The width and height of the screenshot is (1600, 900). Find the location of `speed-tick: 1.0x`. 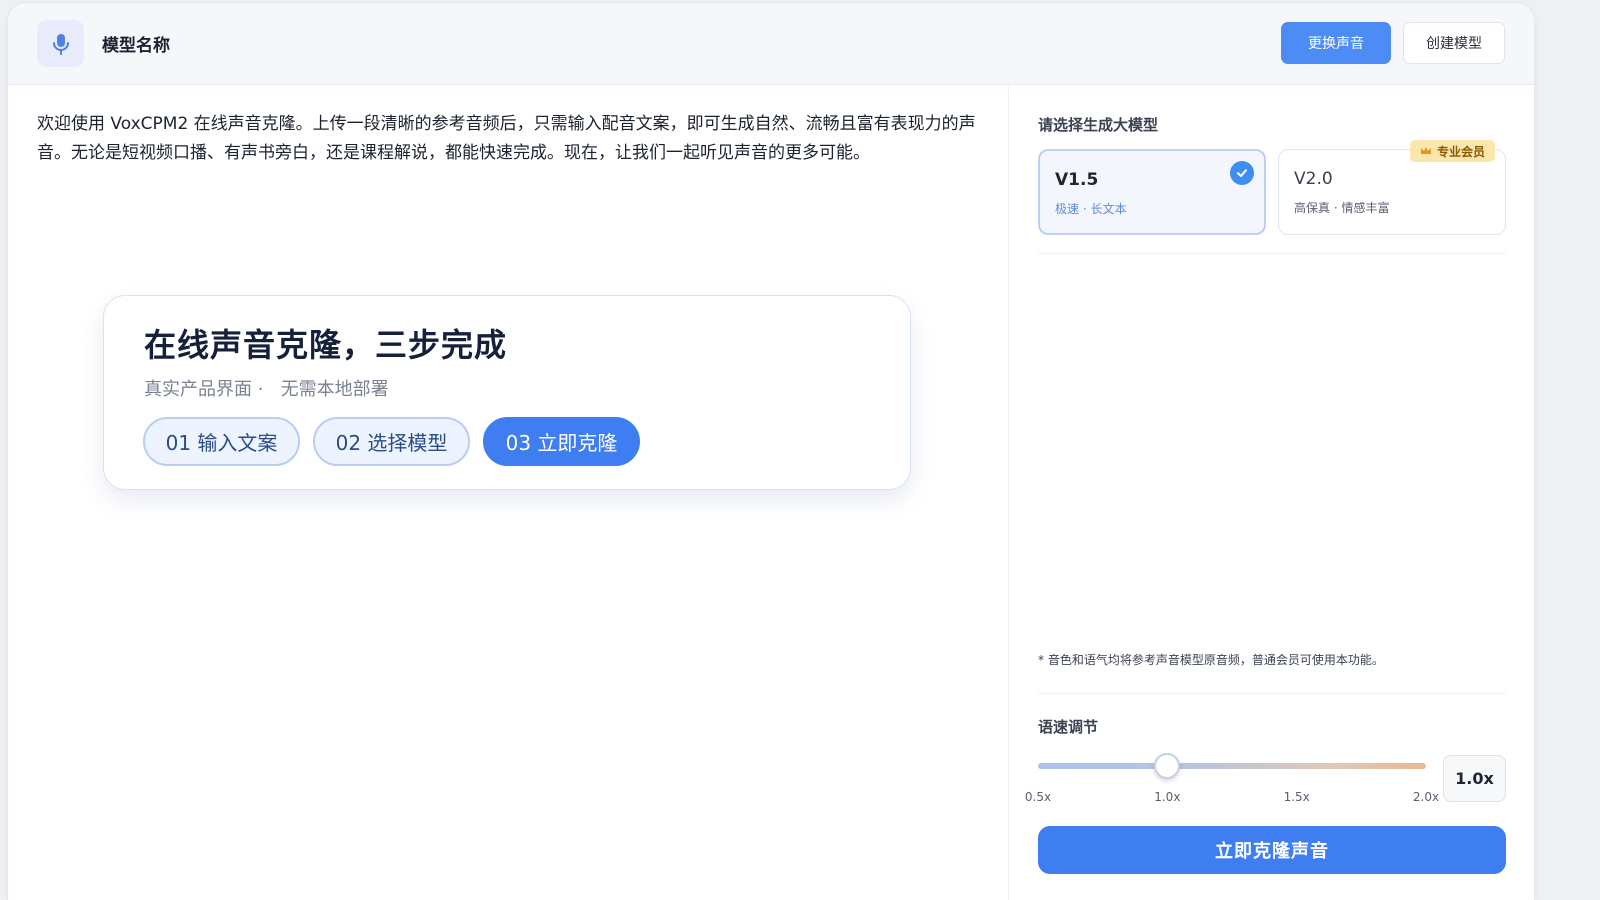

speed-tick: 1.0x is located at coordinates (1167, 797).